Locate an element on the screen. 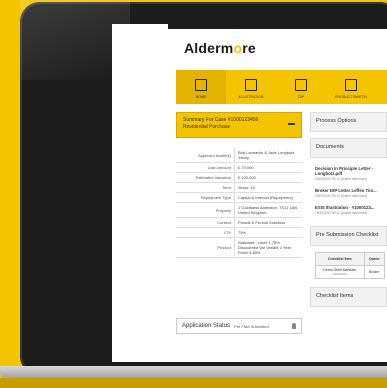 Image resolution: width=387 pixels, height=388 pixels. table-row: Term Years: 15 is located at coordinates (239, 187).